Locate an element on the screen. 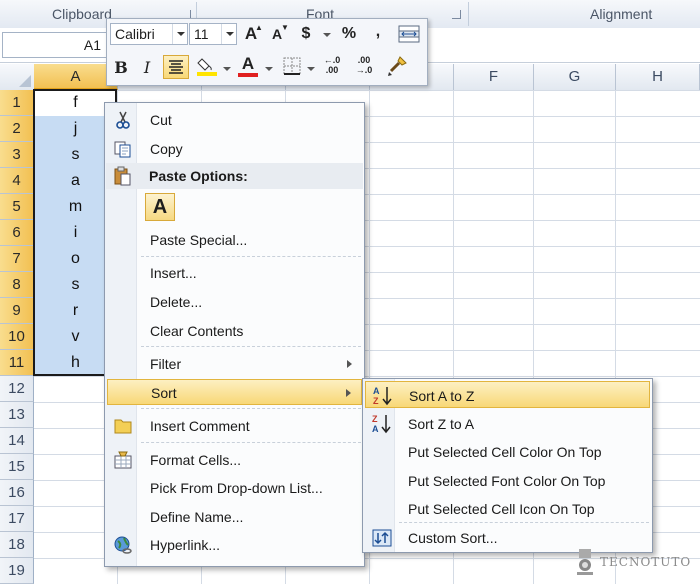 Image resolution: width=700 pixels, height=584 pixels. menu-item-label: Put Selected Cell Icon On Top is located at coordinates (501, 509).